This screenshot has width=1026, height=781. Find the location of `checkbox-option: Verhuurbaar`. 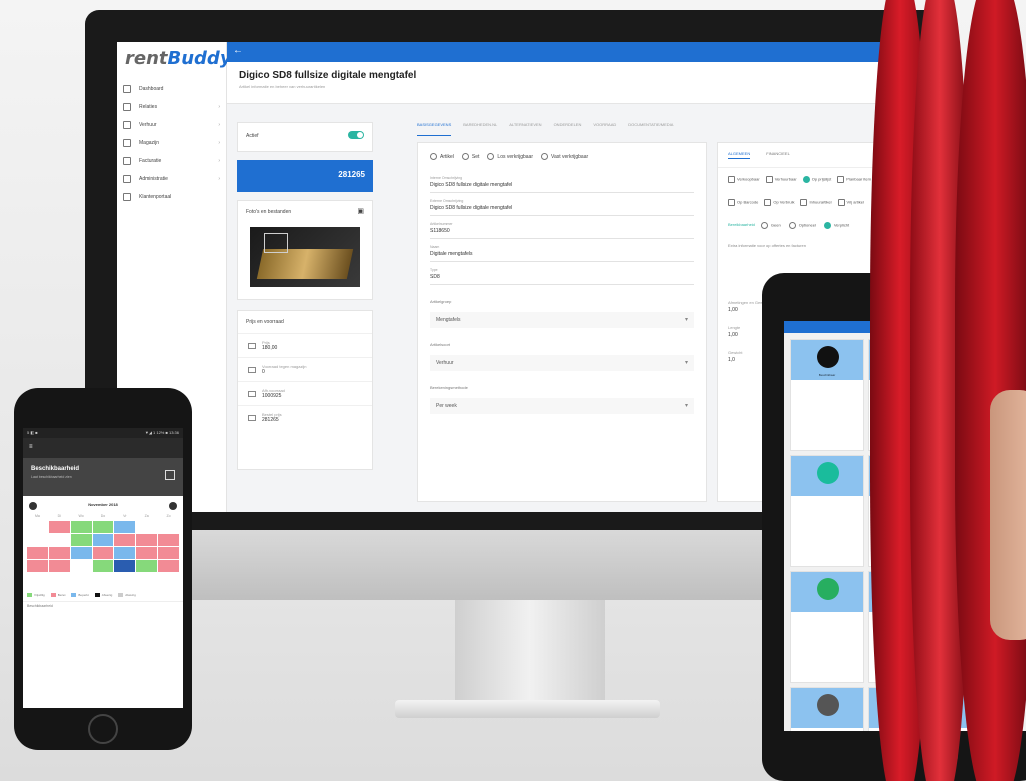

checkbox-option: Verhuurbaar is located at coordinates (781, 179).